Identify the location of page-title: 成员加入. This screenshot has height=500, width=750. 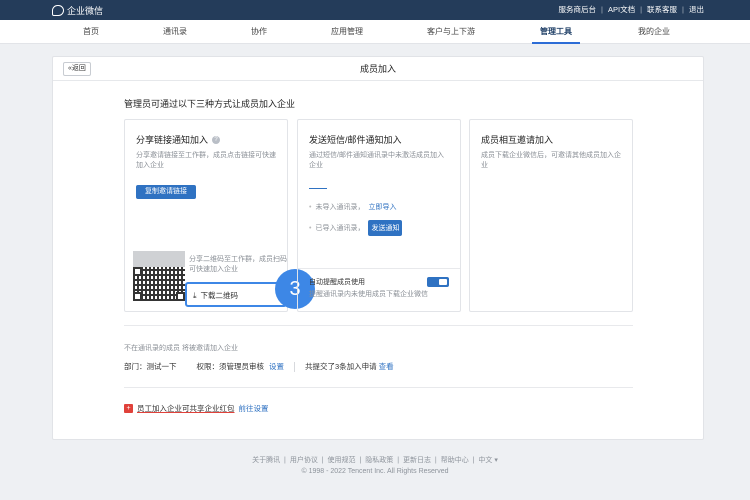
(377, 69).